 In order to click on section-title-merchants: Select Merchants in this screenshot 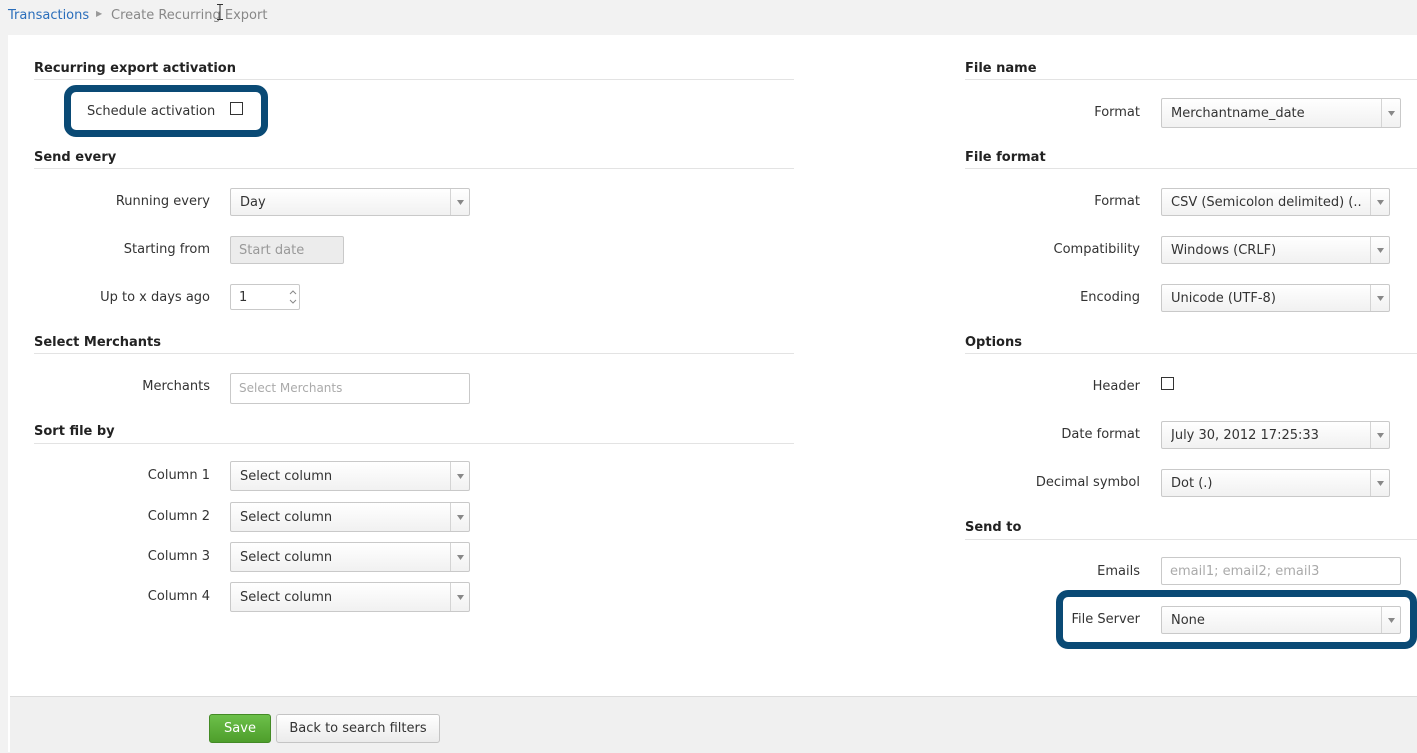, I will do `click(98, 342)`.